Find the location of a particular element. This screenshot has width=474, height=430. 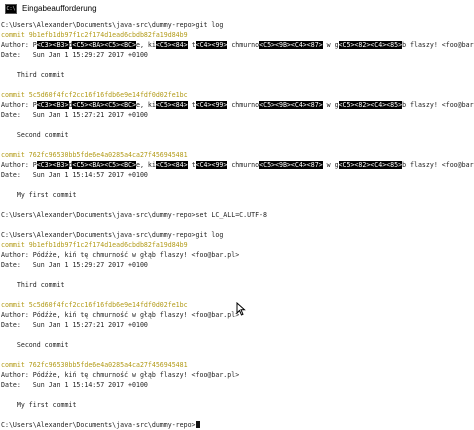

window-title: Eingabeaufforderung is located at coordinates (59, 8).